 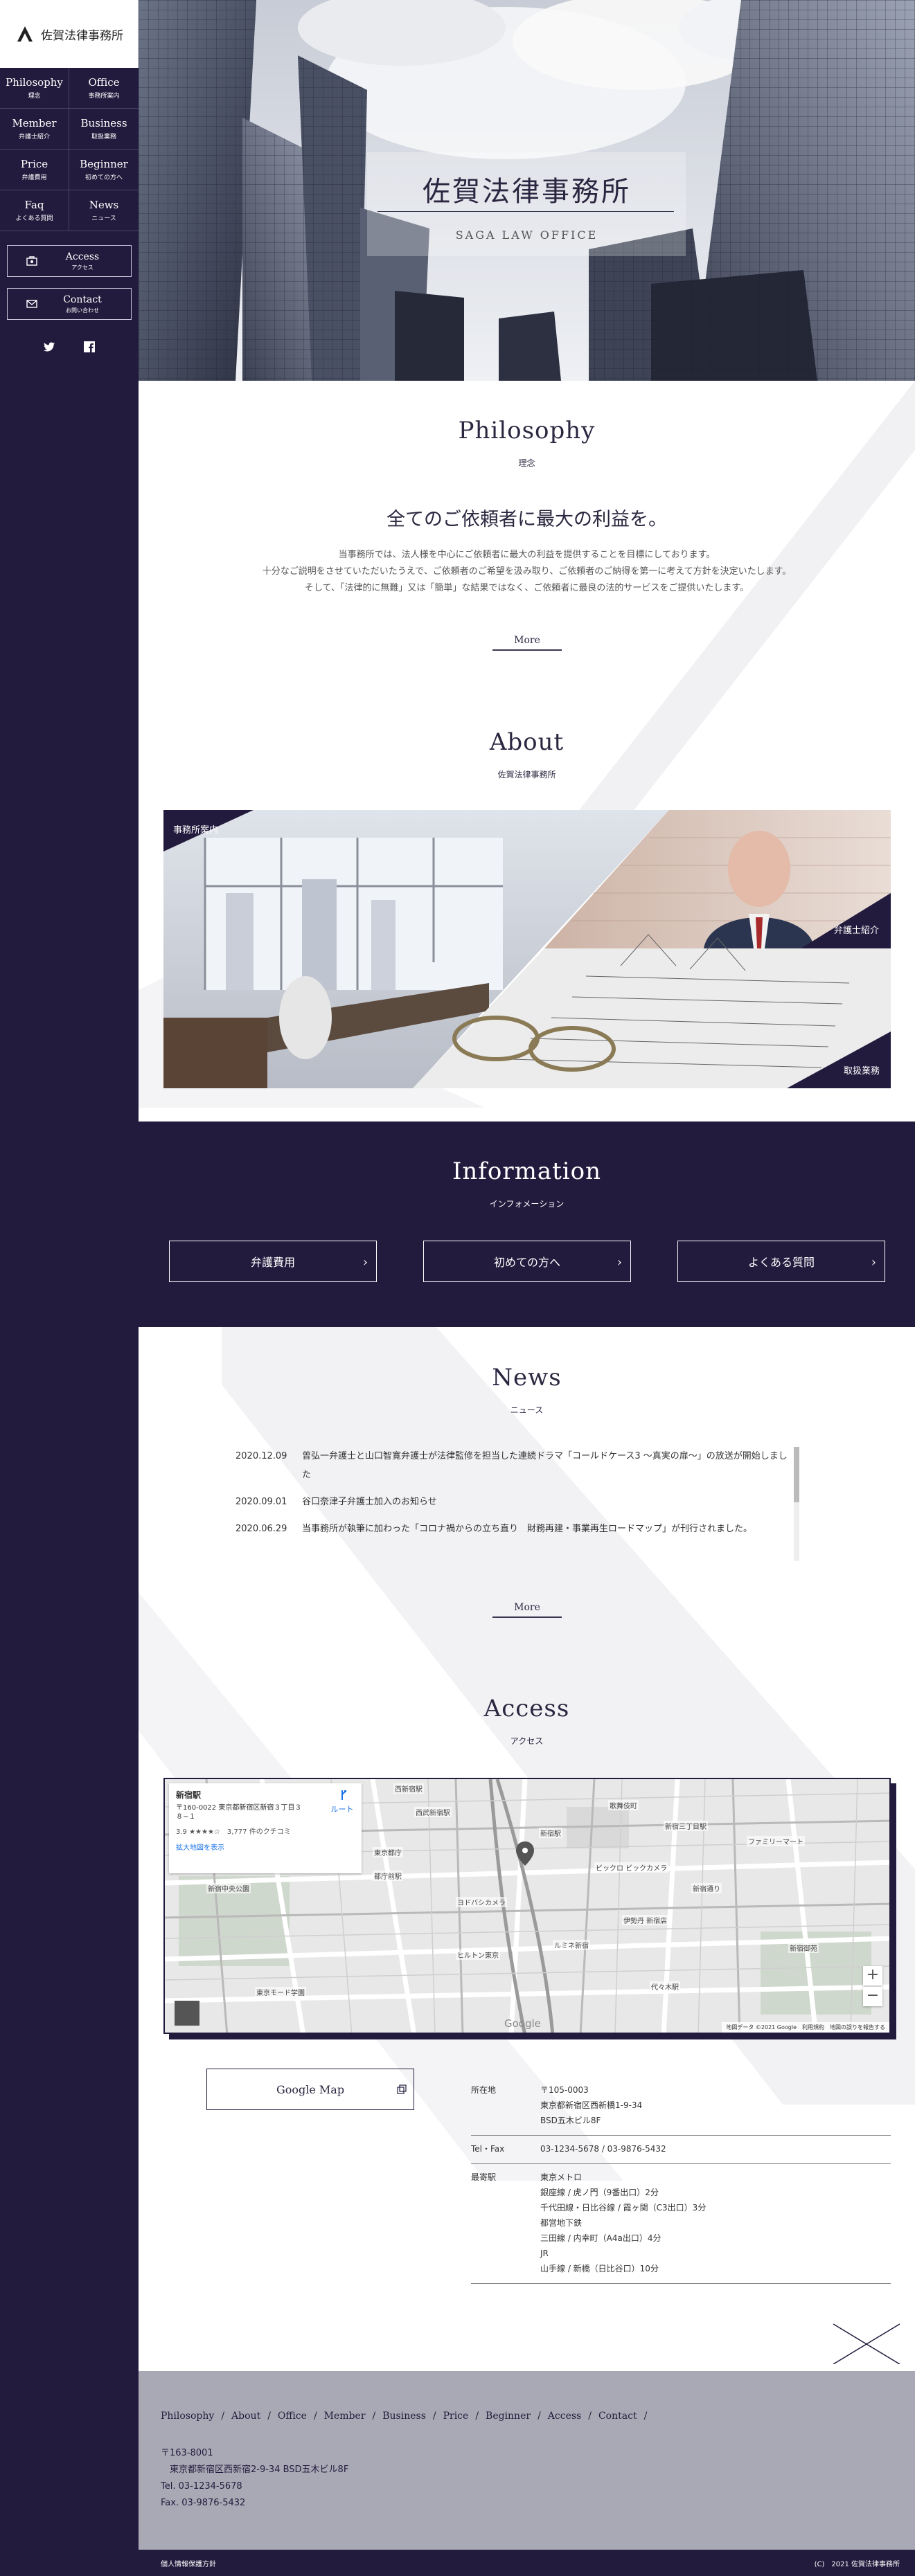 What do you see at coordinates (402, 2089) in the screenshot?
I see `external-link-icon` at bounding box center [402, 2089].